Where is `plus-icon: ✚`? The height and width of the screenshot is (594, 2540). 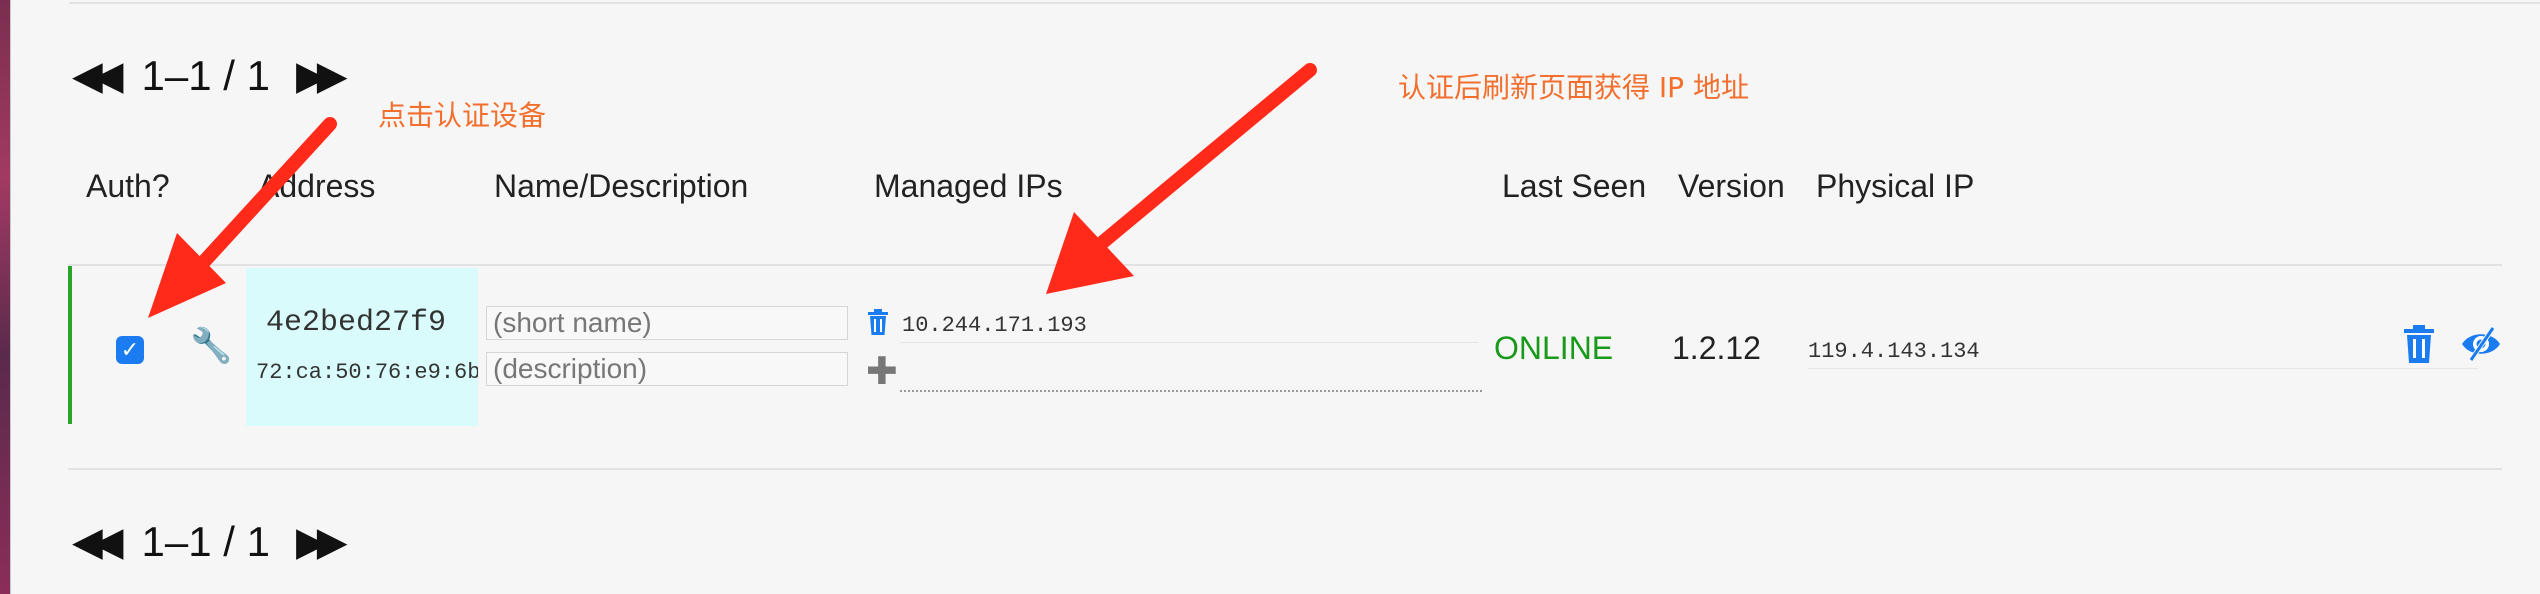
plus-icon: ✚ is located at coordinates (882, 371).